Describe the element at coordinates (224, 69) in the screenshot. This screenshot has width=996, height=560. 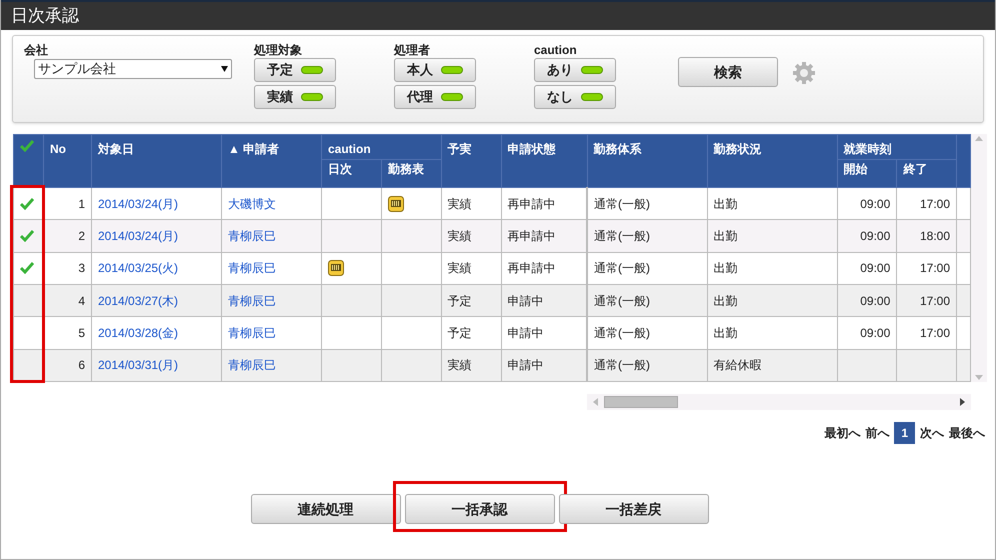
I see `dropdown-arrow-icon` at that location.